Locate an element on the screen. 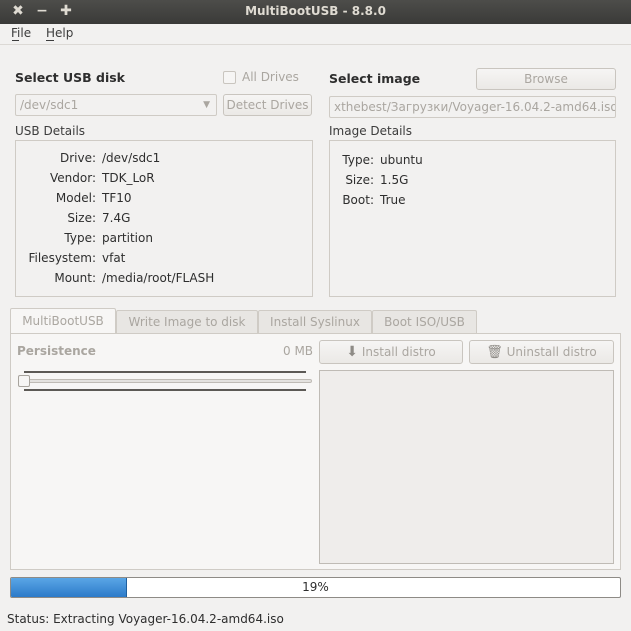 The height and width of the screenshot is (631, 631). usb-section-title: Select USB disk is located at coordinates (70, 77).